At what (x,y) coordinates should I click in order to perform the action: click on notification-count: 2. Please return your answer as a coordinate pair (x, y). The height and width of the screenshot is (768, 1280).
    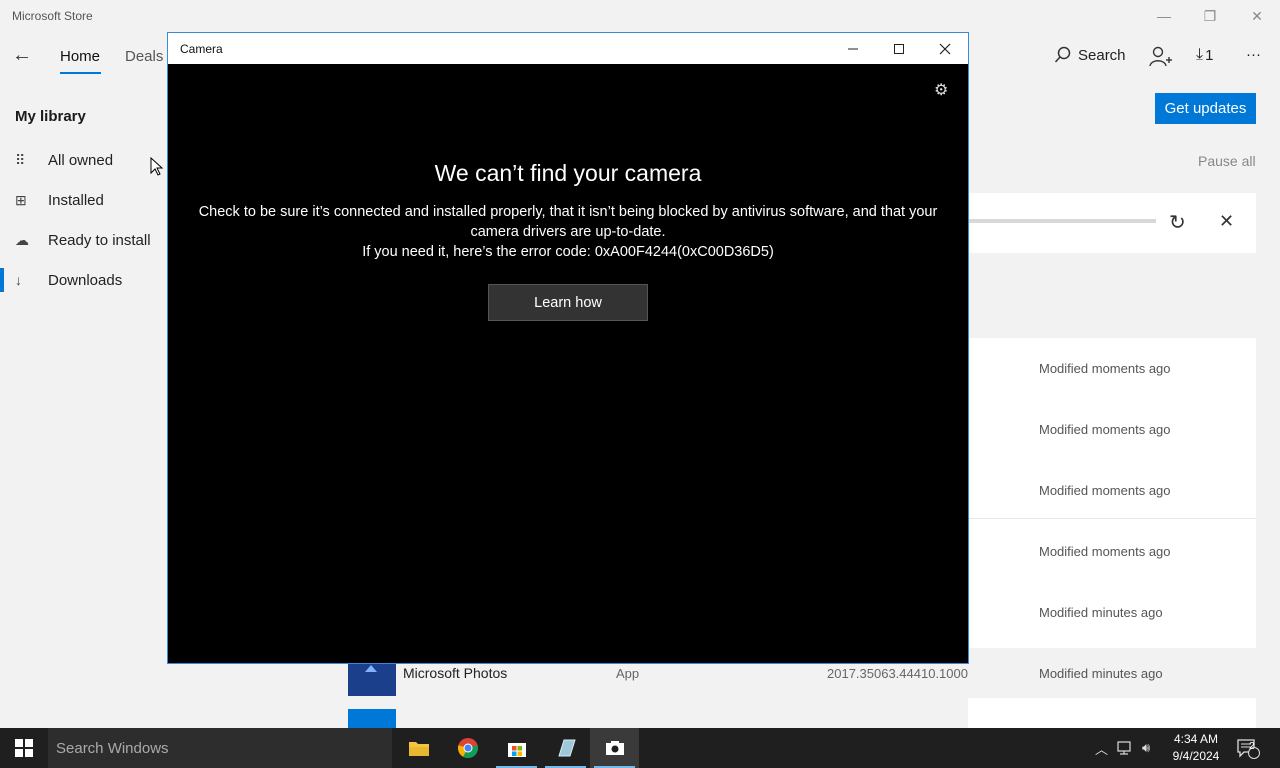
    Looking at the image, I should click on (1252, 746).